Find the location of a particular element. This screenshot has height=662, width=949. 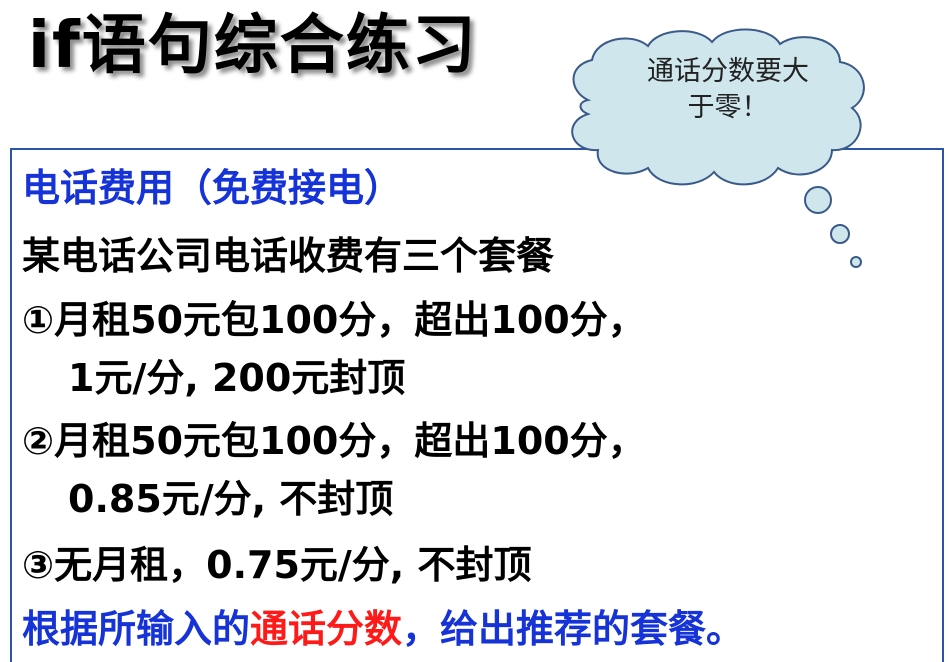

plan3-line: ③无月租，0.75元/分, 不封顶 is located at coordinates (277, 565).